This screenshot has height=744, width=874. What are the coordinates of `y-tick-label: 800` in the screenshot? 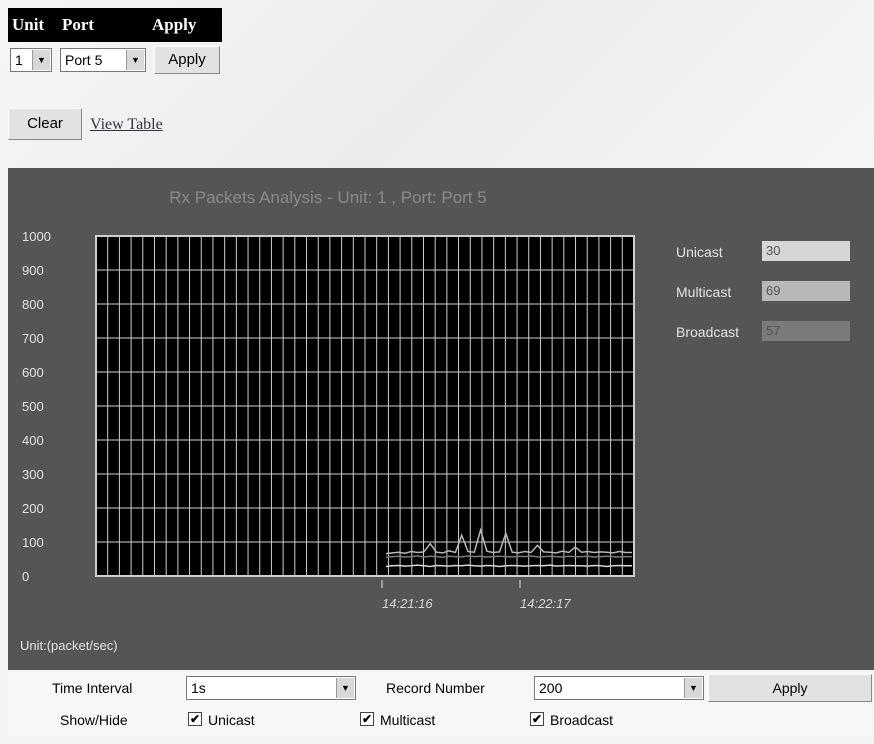 It's located at (33, 304).